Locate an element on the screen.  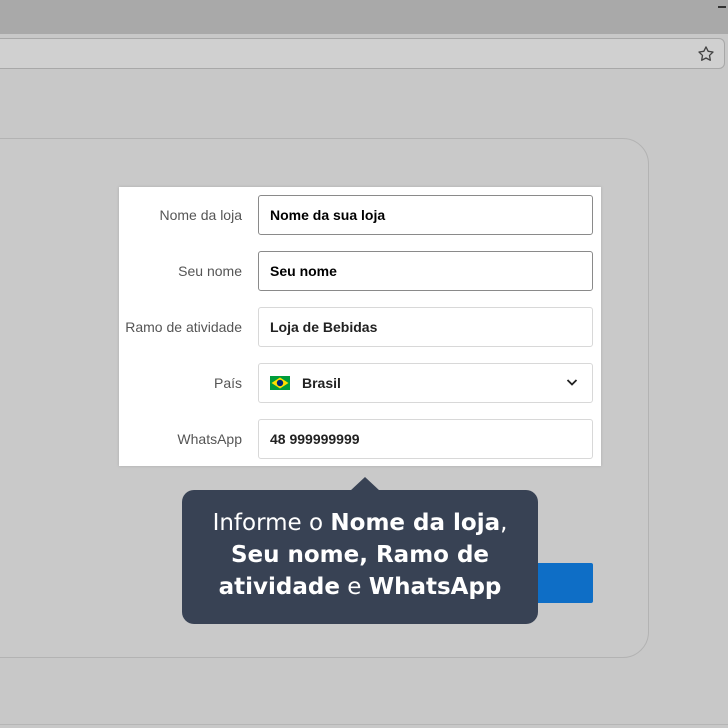
store-name-field is located at coordinates (425, 215).